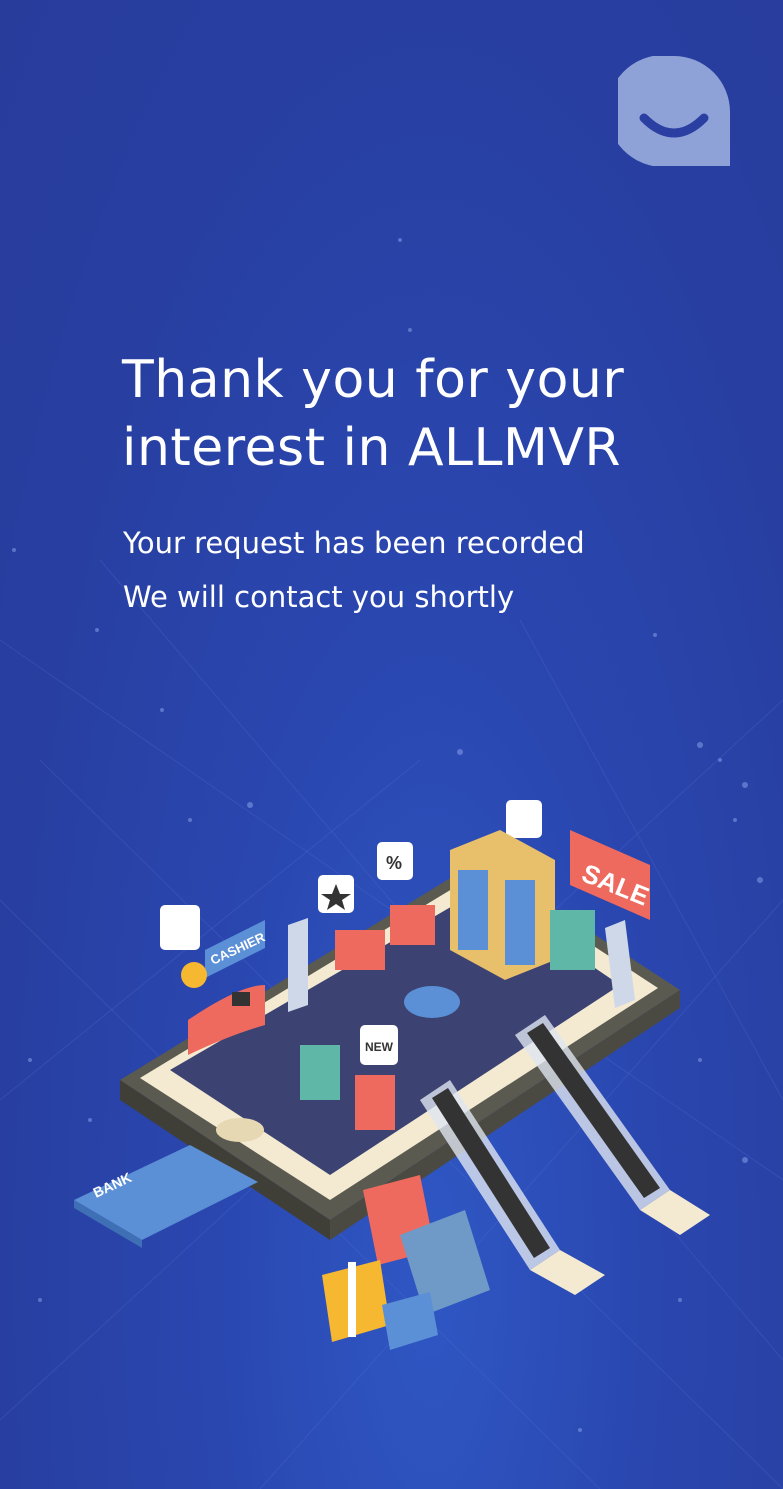 This screenshot has width=783, height=1489. I want to click on coin-icon, so click(194, 975).